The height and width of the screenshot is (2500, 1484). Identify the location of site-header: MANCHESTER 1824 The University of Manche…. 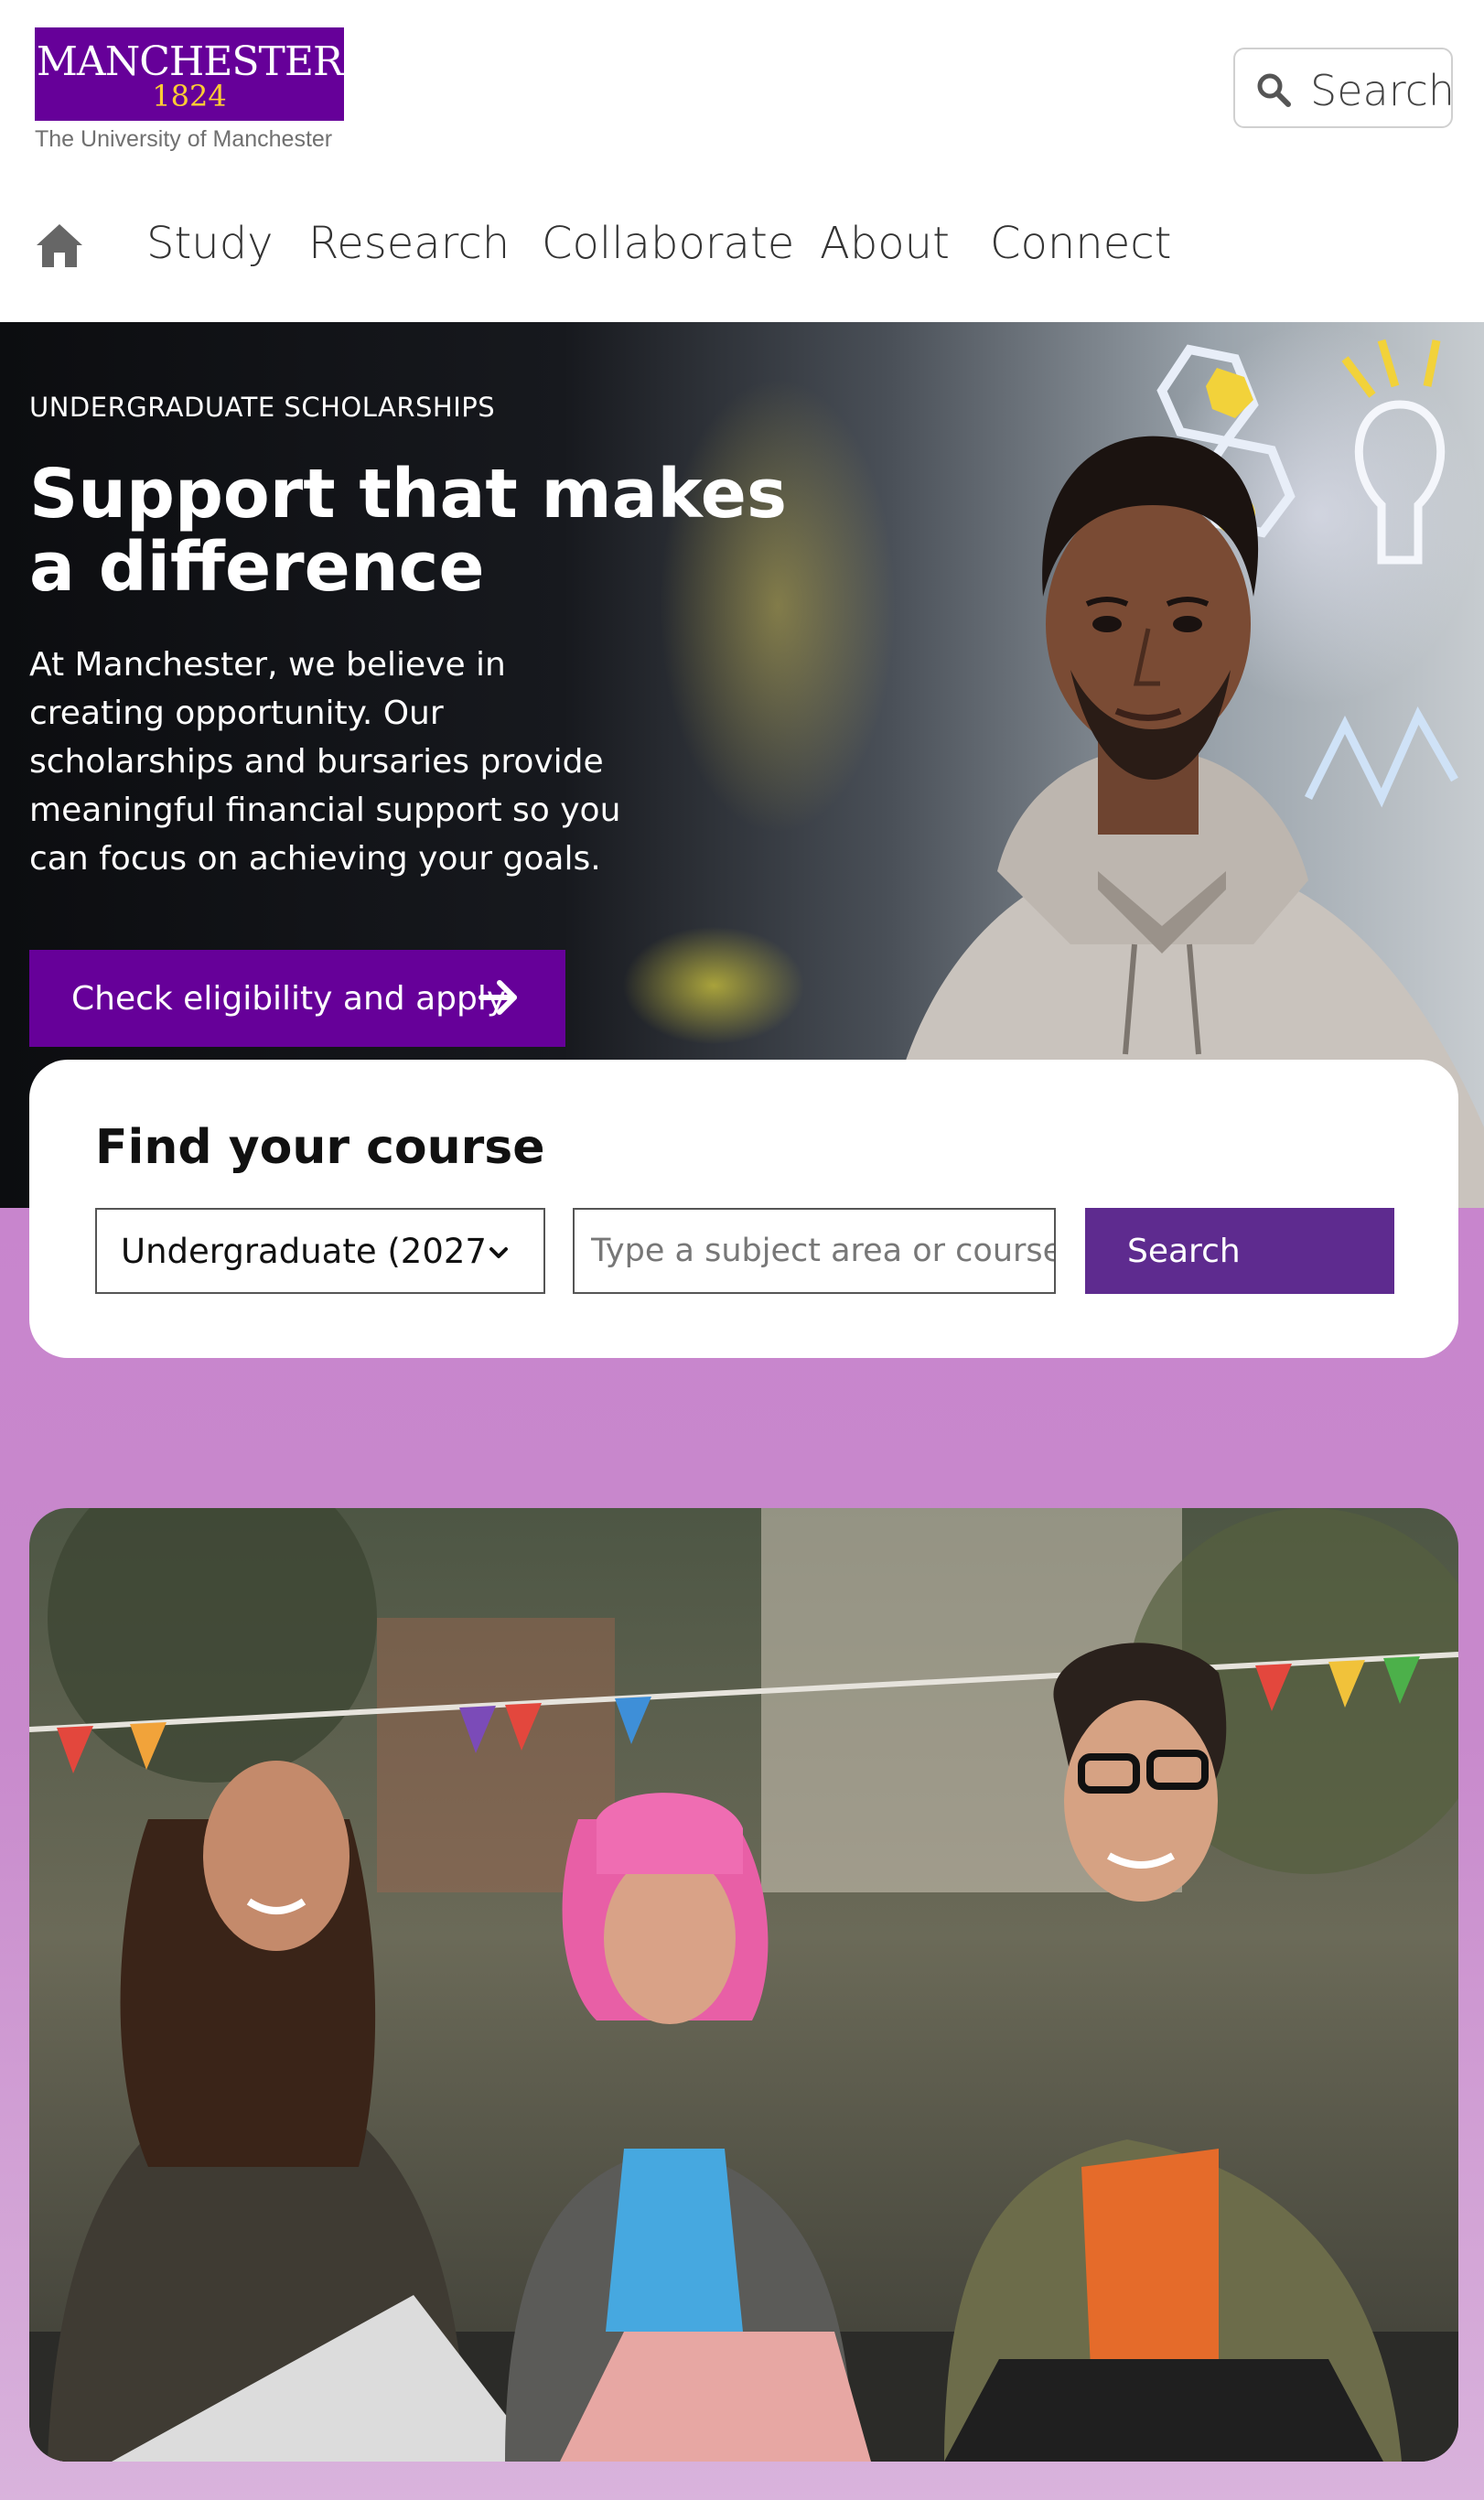
(742, 161).